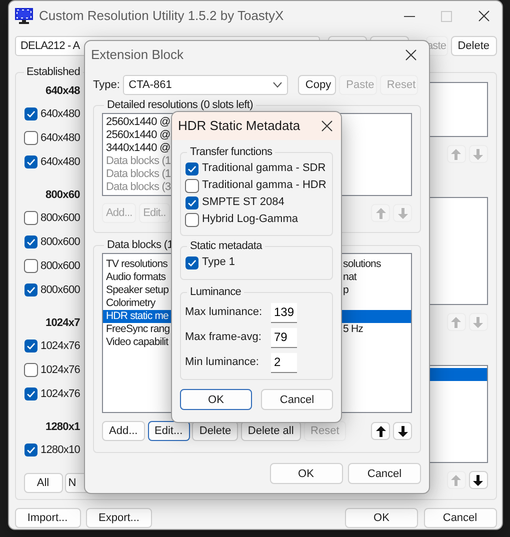 This screenshot has width=510, height=537. Describe the element at coordinates (250, 220) in the screenshot. I see `checkbox-label: Hybrid Log-Gamma` at that location.